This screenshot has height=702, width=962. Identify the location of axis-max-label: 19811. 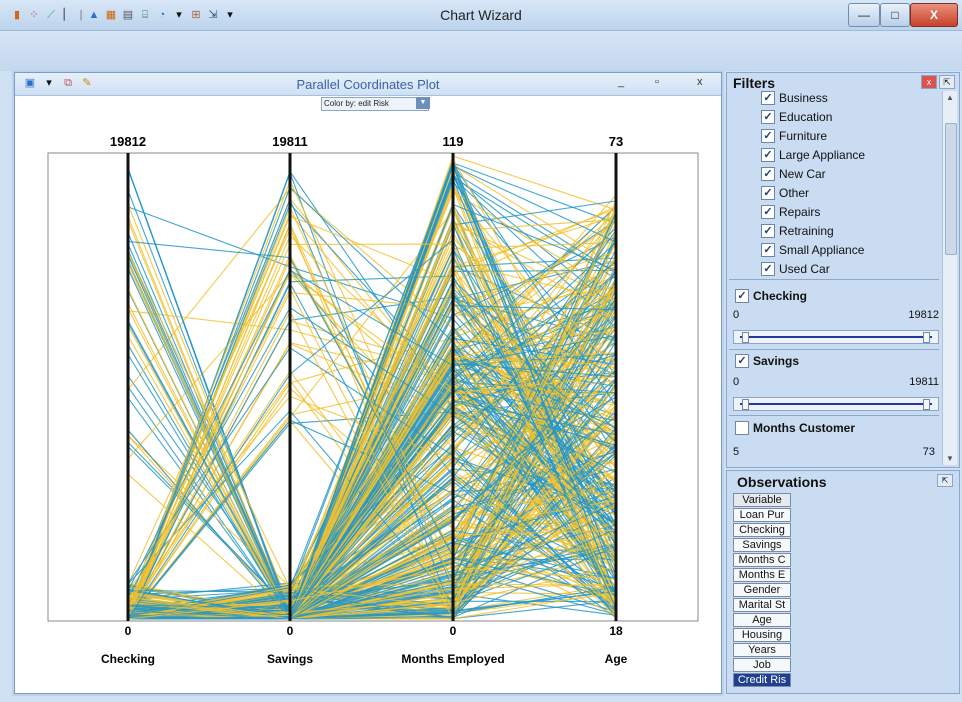
(289, 141).